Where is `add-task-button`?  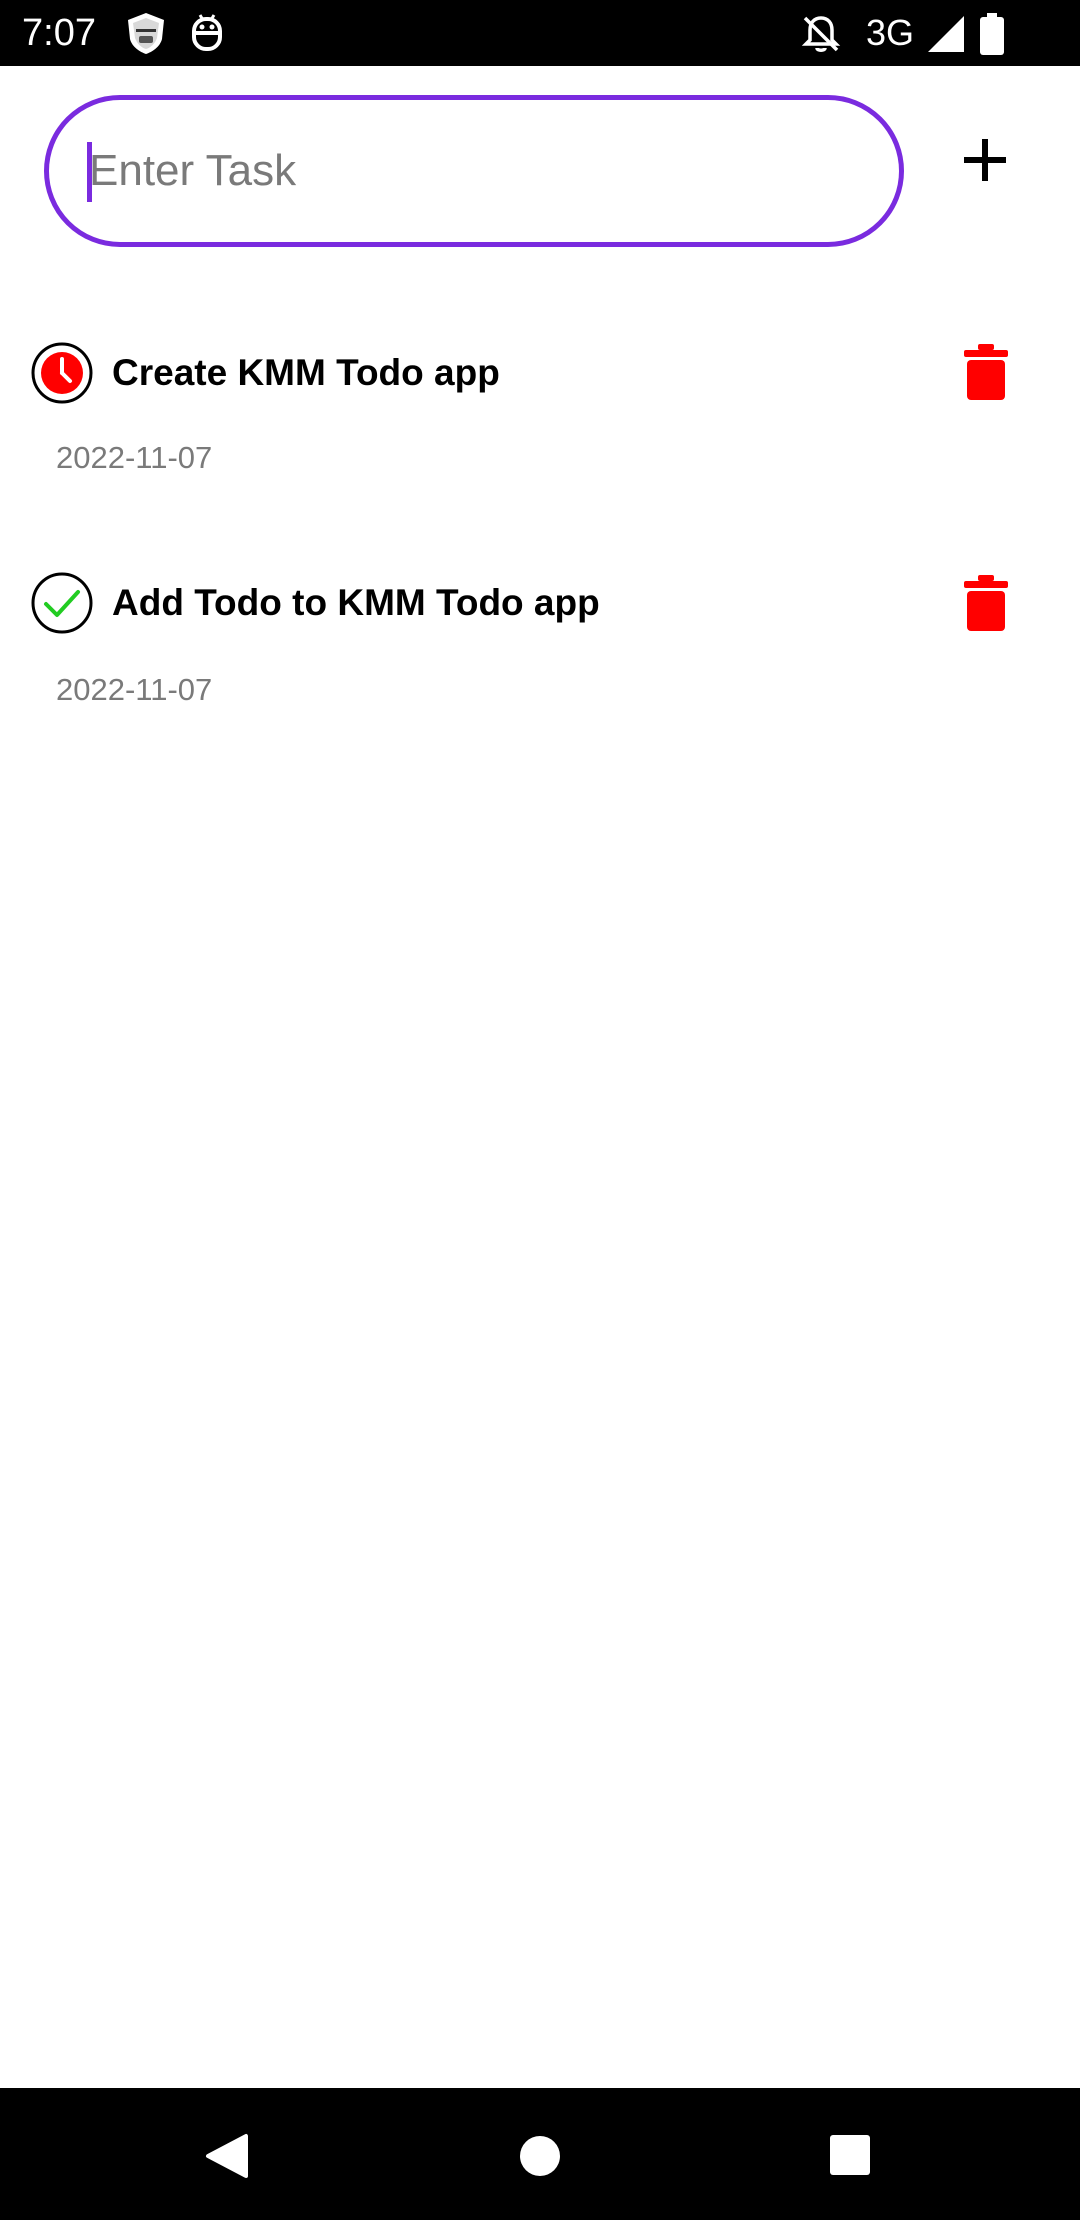
add-task-button is located at coordinates (985, 160).